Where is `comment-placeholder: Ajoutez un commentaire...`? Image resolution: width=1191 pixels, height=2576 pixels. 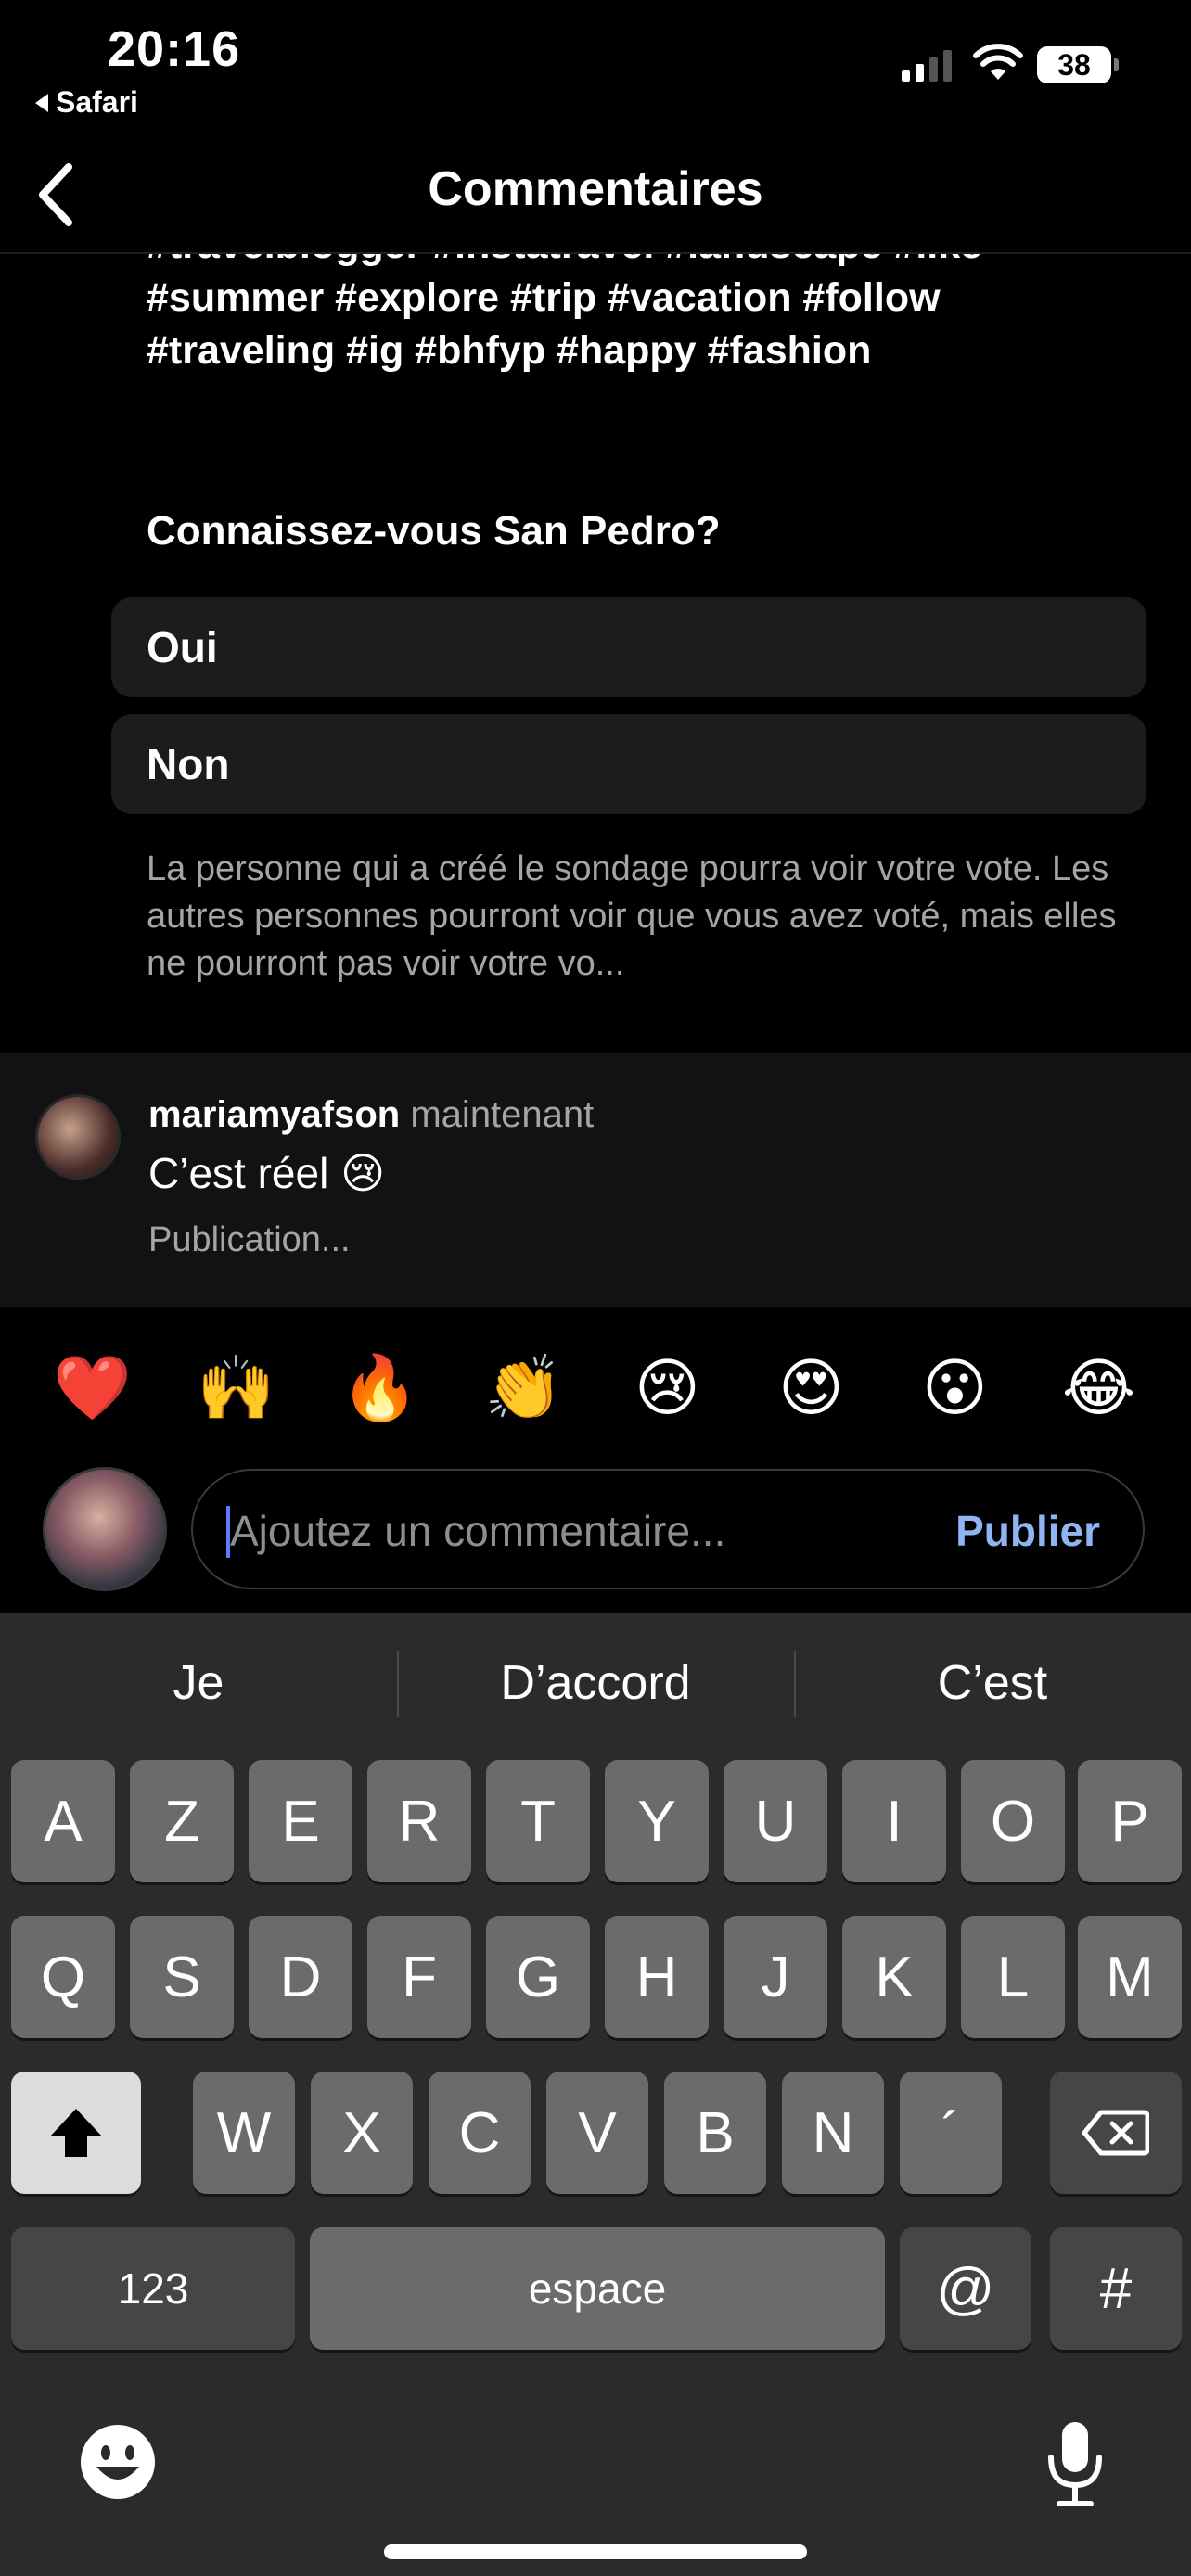 comment-placeholder: Ajoutez un commentaire... is located at coordinates (478, 1531).